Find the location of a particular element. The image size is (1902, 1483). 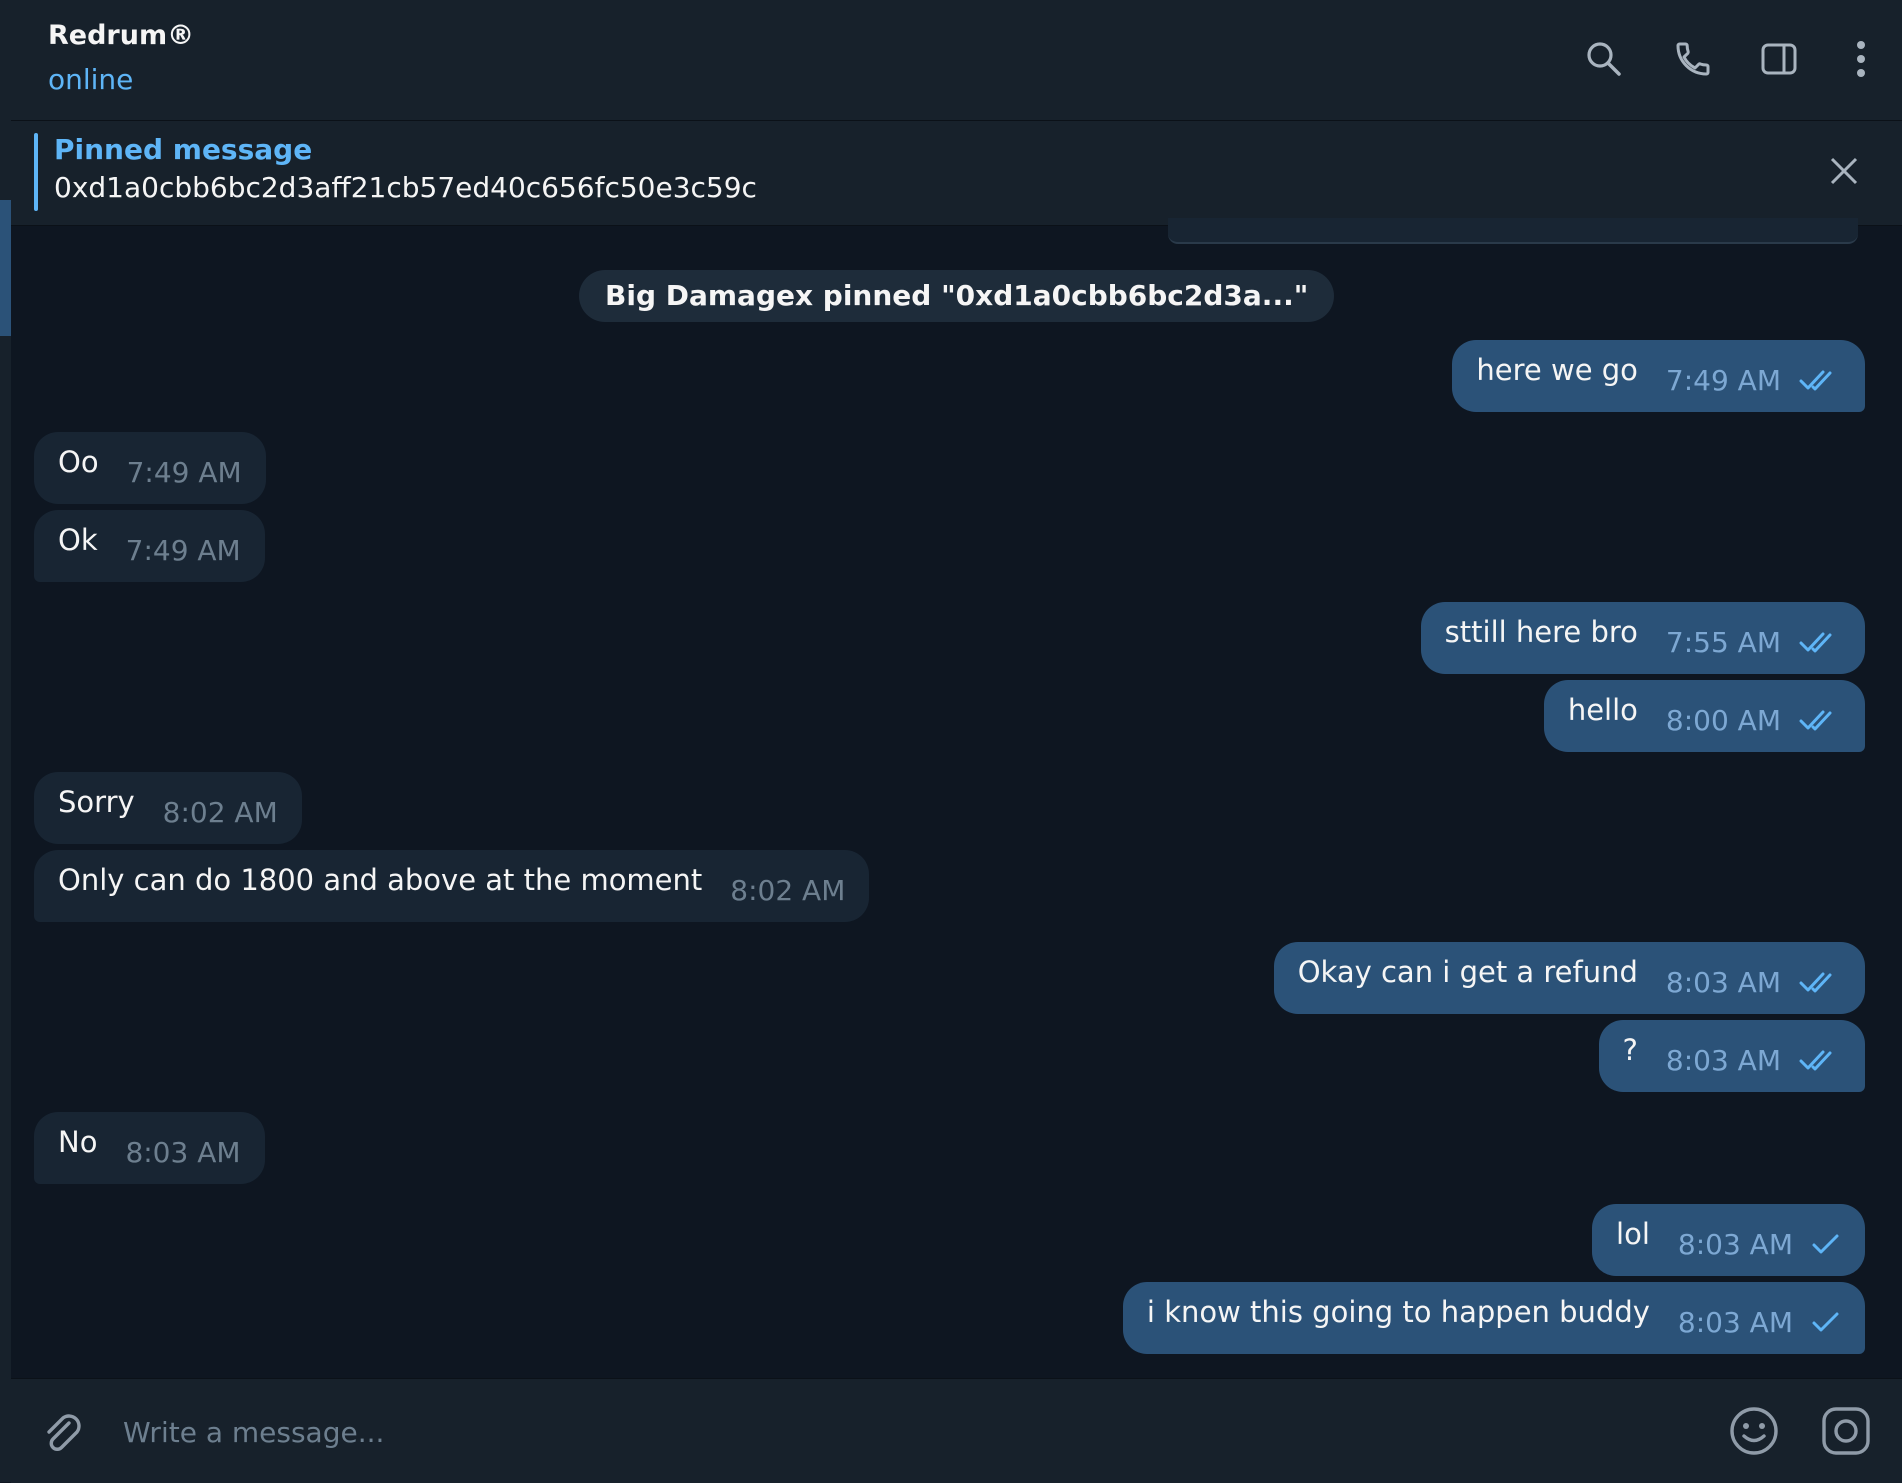

message-input is located at coordinates (903, 1432).